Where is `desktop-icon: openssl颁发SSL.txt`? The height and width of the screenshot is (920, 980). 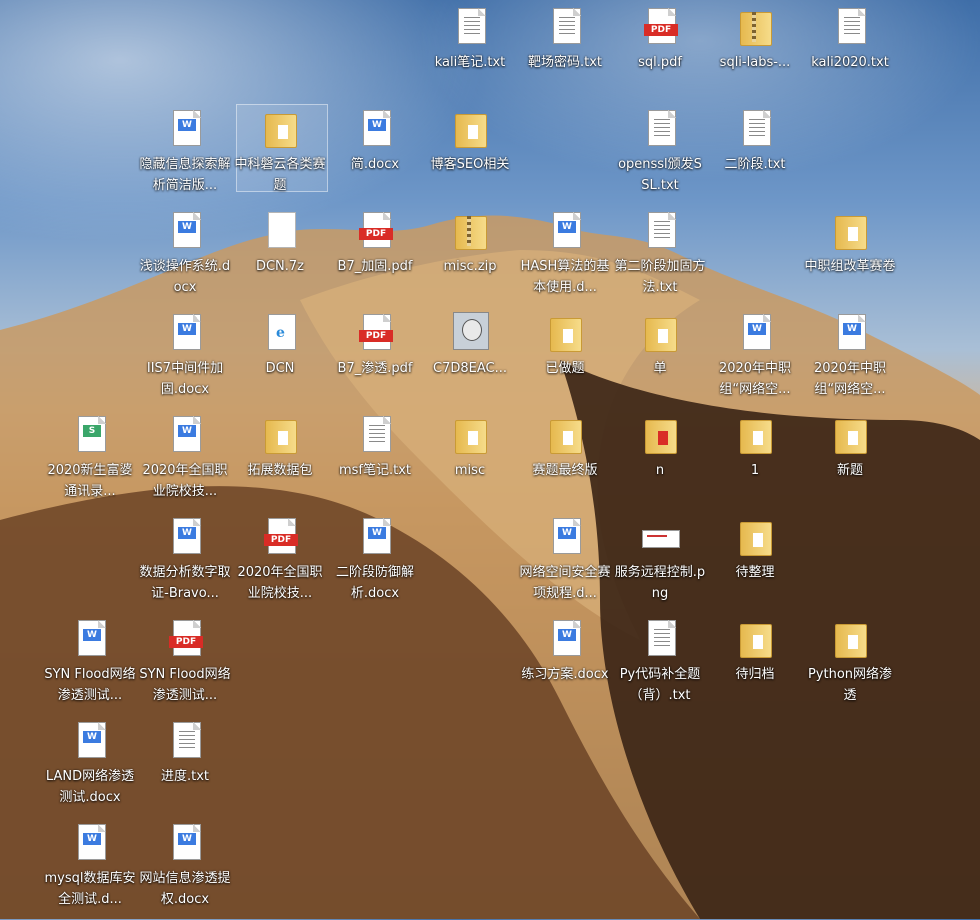
desktop-icon: openssl颁发SSL.txt is located at coordinates (660, 156).